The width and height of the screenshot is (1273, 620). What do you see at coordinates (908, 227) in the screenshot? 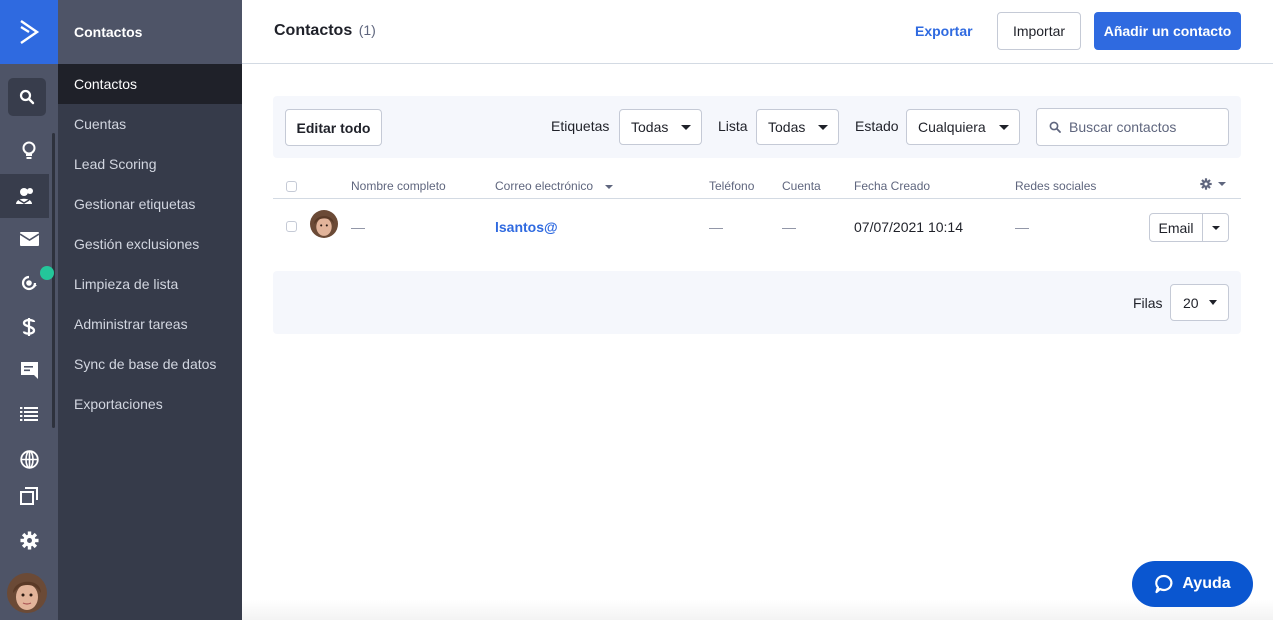
I see `cell-created: 07/07/2021 10:14` at bounding box center [908, 227].